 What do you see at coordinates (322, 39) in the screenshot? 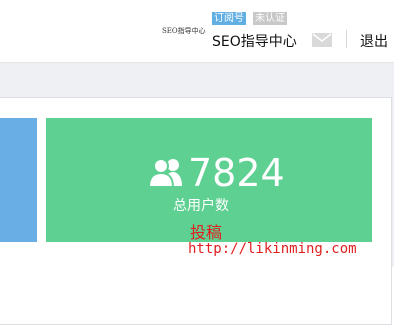
I see `mail-icon` at bounding box center [322, 39].